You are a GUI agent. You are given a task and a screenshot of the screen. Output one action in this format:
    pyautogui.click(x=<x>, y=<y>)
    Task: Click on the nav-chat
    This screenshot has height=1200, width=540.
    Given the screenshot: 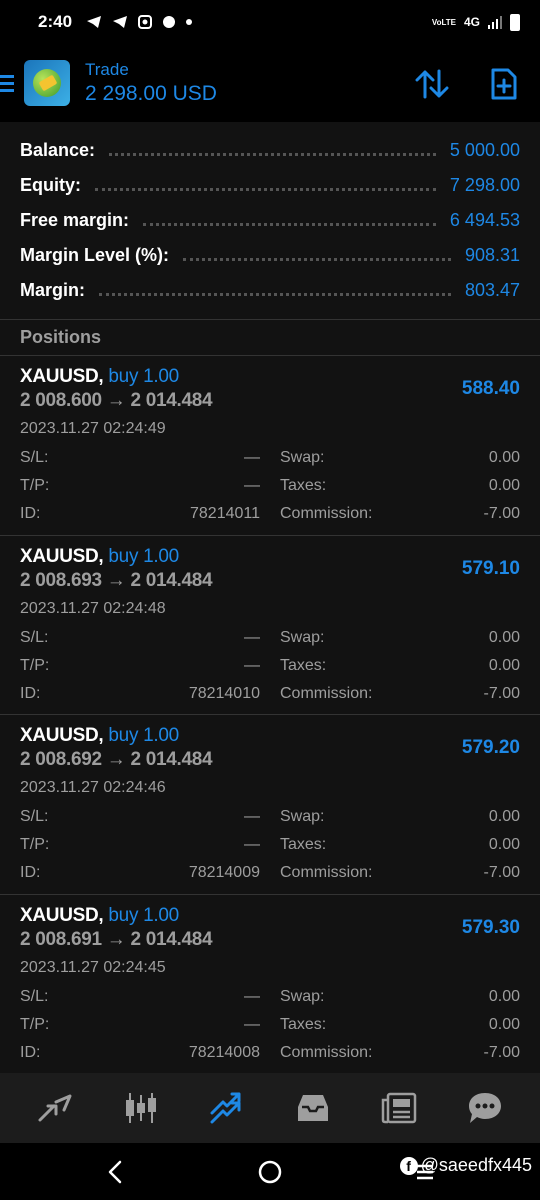 What is the action you would take?
    pyautogui.click(x=485, y=1108)
    